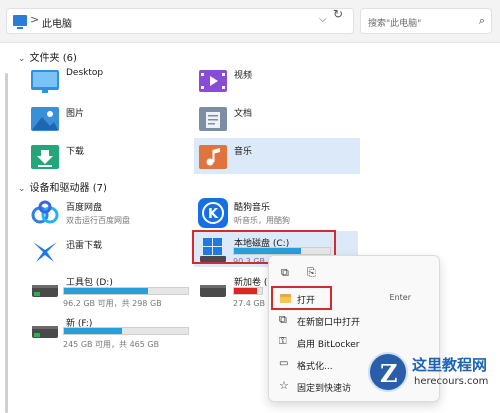  Describe the element at coordinates (283, 341) in the screenshot. I see `key-icon: ⚿` at that location.